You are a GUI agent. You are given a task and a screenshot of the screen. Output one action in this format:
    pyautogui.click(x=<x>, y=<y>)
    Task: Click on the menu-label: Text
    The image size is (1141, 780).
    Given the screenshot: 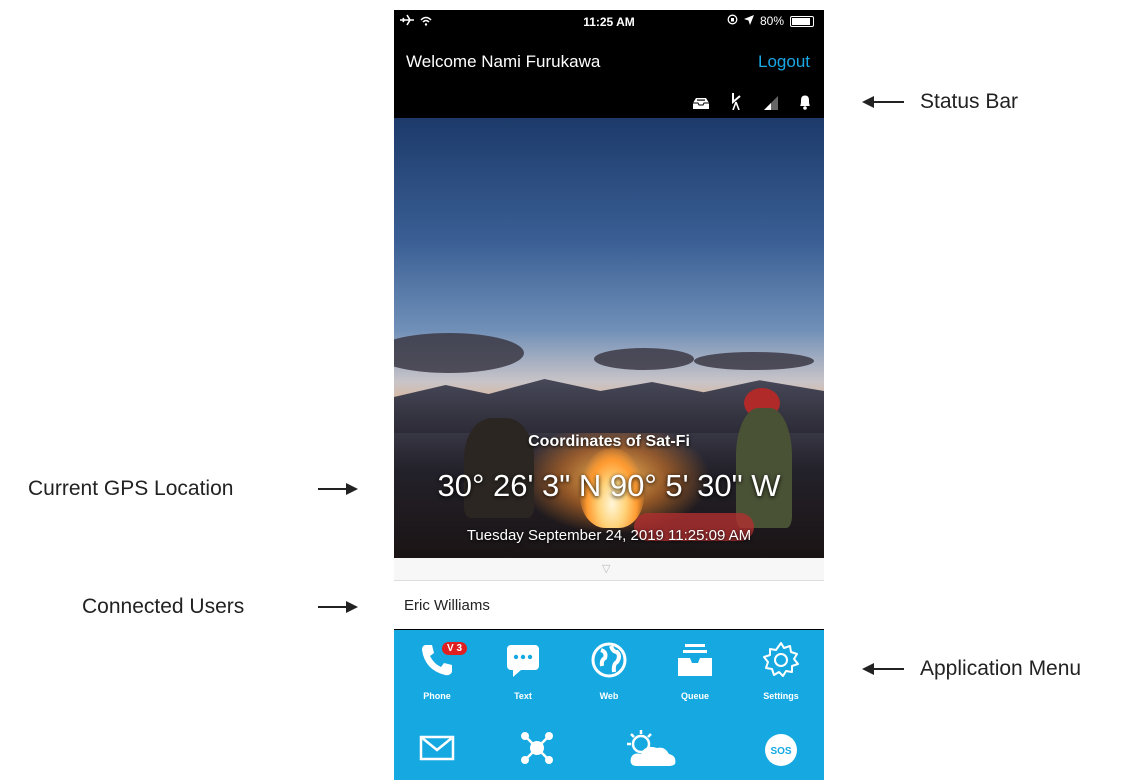 What is the action you would take?
    pyautogui.click(x=523, y=696)
    